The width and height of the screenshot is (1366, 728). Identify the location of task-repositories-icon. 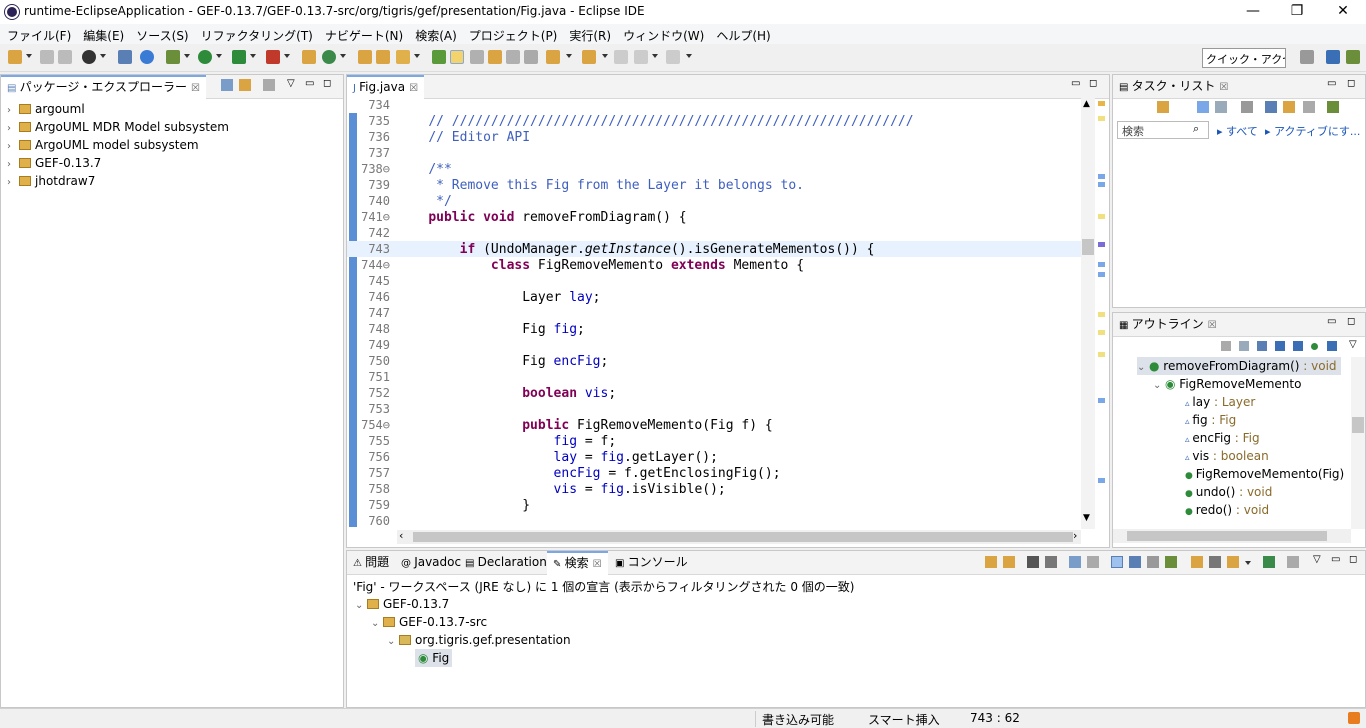
(1333, 107).